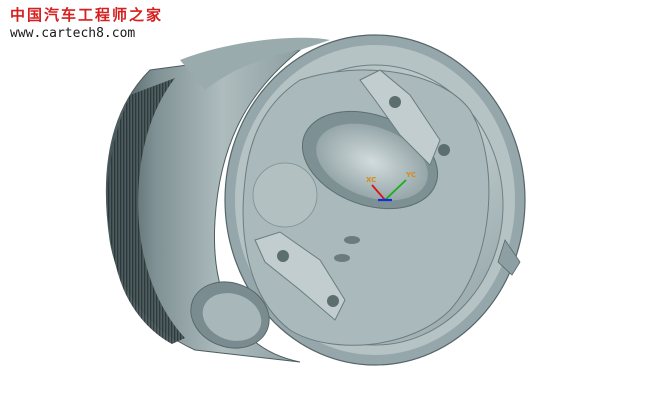  I want to click on watermark: 中国汽车工程师之家 www.cartech8.com, so click(86, 22).